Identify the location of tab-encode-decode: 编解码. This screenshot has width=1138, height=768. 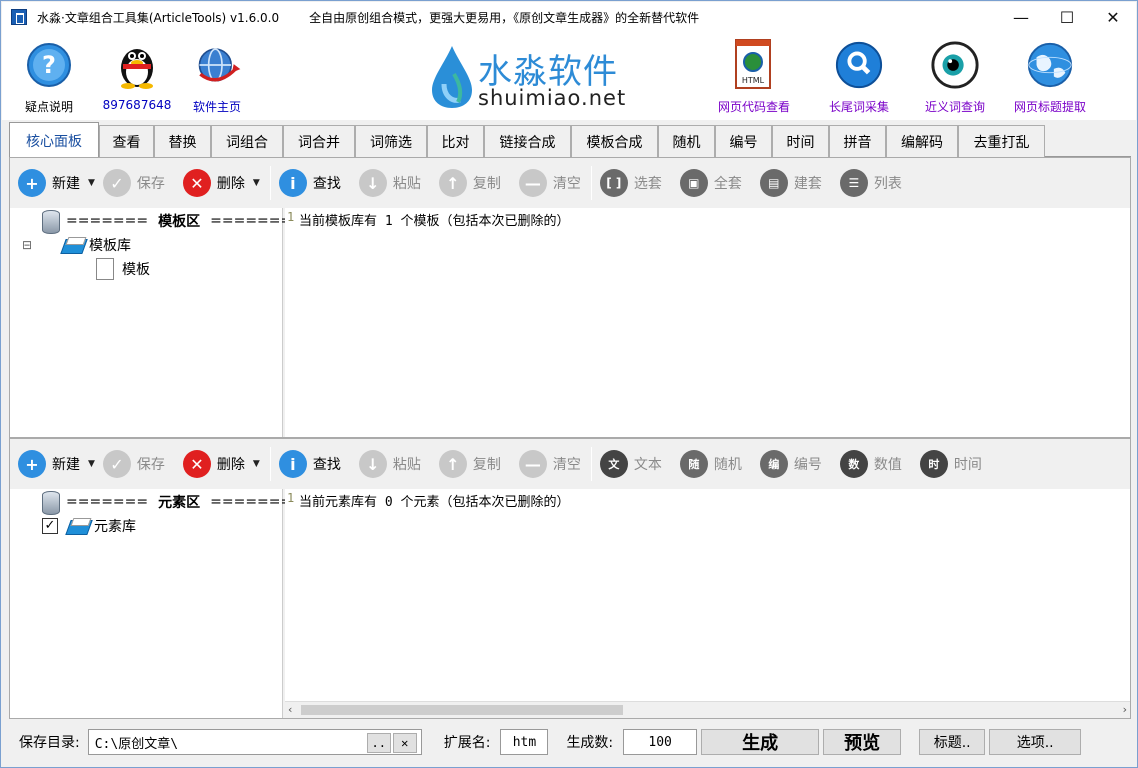
(922, 141).